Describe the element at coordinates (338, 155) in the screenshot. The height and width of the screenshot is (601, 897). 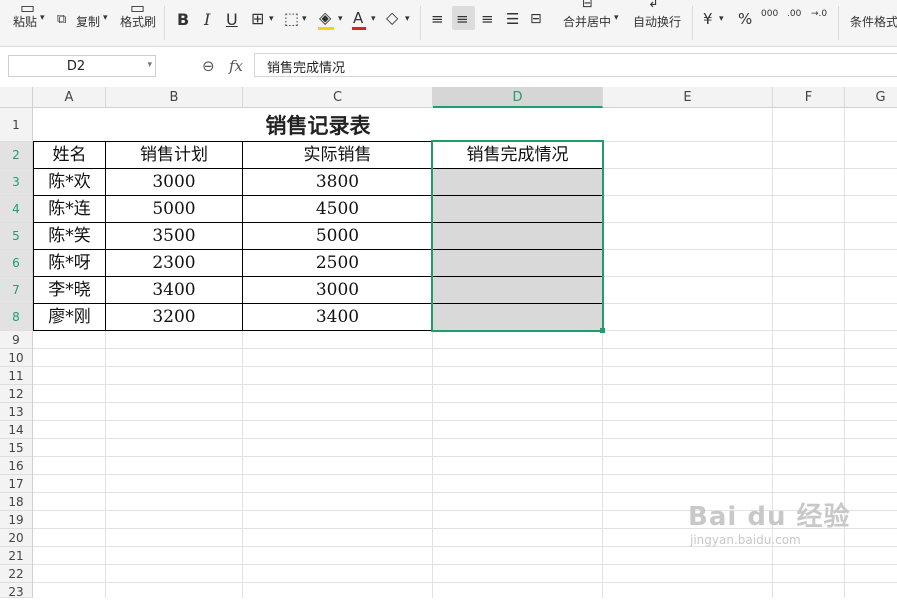
I see `header-cell-actual: 实际销售` at that location.